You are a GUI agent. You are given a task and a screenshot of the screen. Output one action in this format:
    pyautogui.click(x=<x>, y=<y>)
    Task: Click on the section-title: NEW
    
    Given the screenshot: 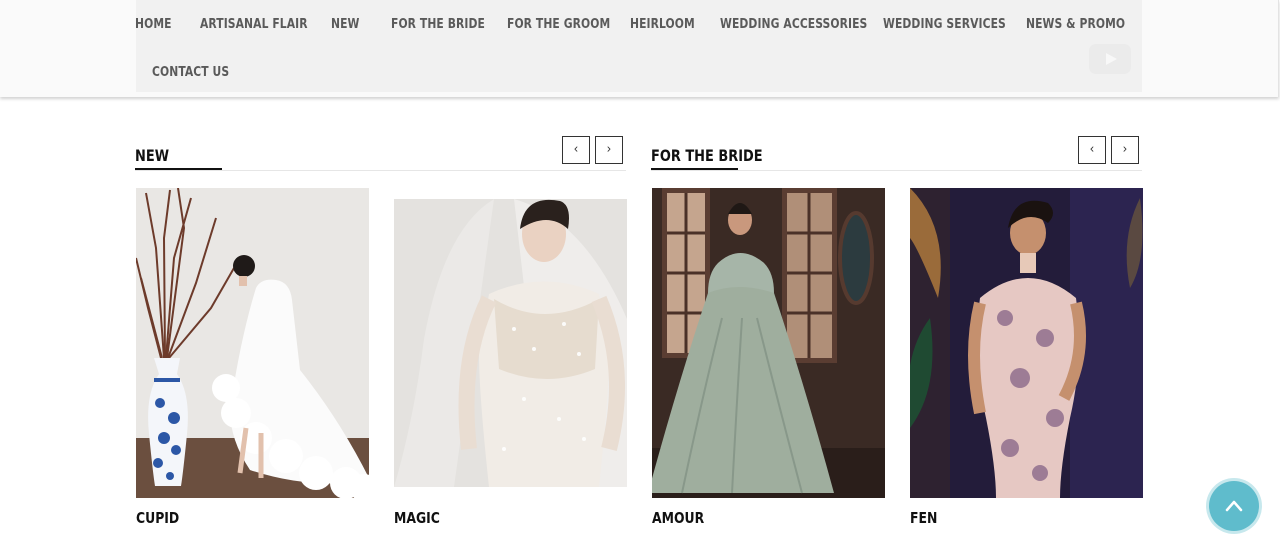 What is the action you would take?
    pyautogui.click(x=152, y=155)
    